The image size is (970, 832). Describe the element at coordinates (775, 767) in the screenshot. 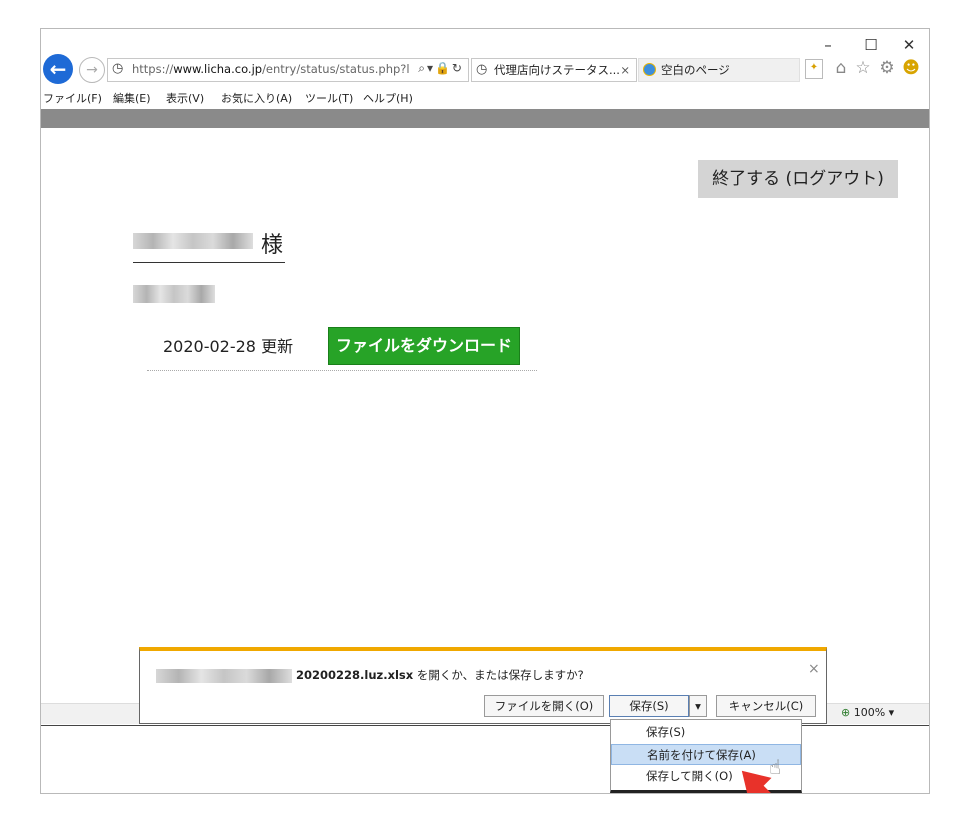

I see `hand-pointer-icon: ☝` at that location.